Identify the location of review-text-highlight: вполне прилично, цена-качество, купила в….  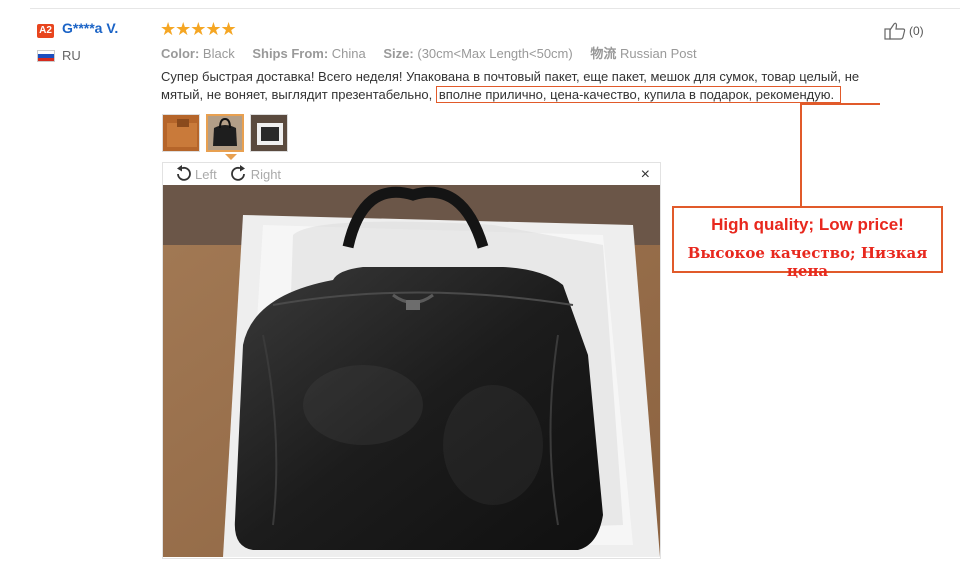
(638, 94).